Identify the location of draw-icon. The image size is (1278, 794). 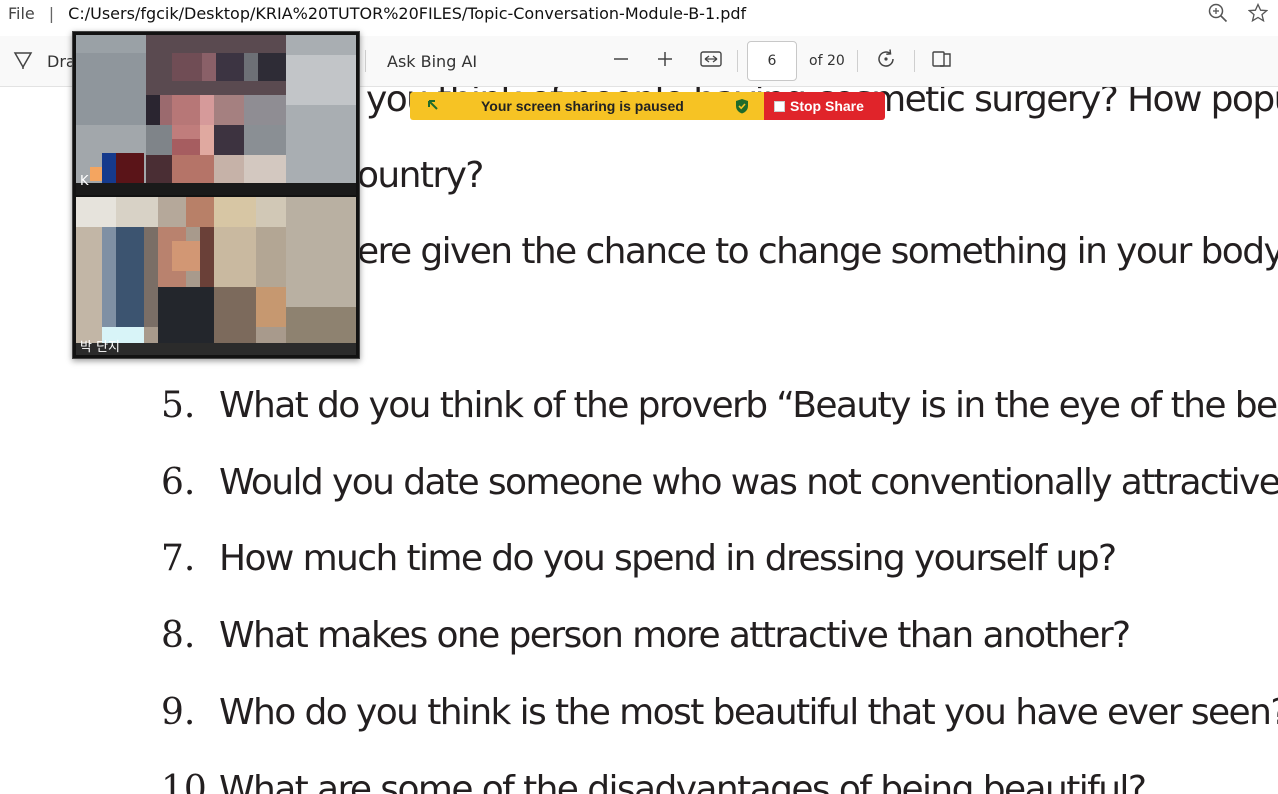
(23, 61).